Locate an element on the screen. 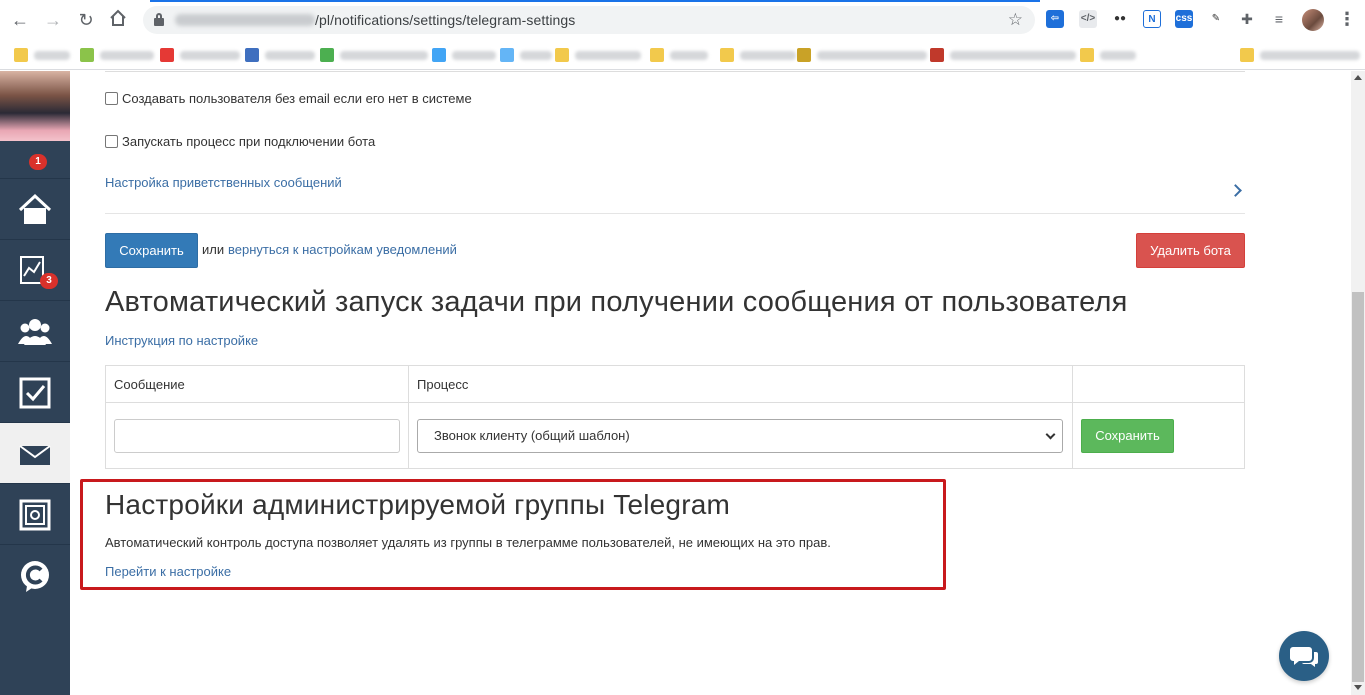 The height and width of the screenshot is (695, 1365). scroll-up-icon is located at coordinates (1358, 77).